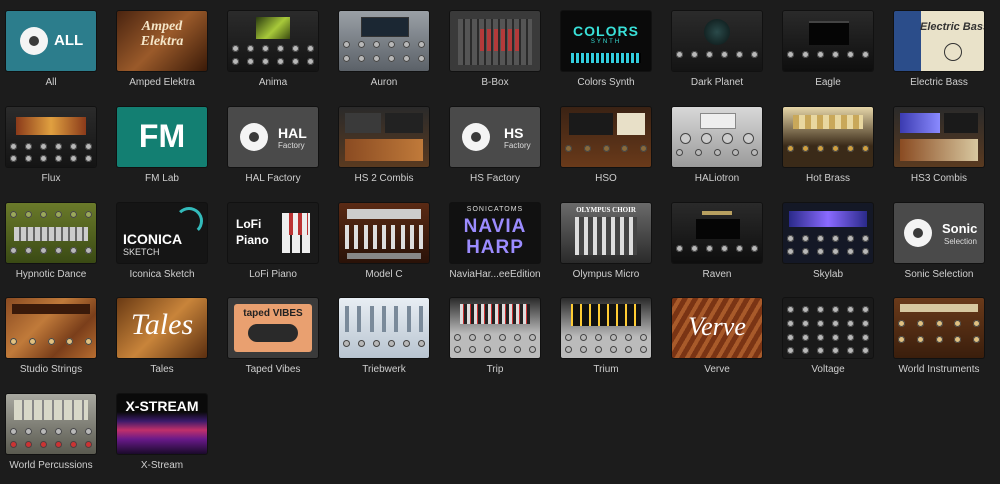 This screenshot has width=1000, height=484. What do you see at coordinates (832, 247) in the screenshot?
I see `tile-skylab: Skylab` at bounding box center [832, 247].